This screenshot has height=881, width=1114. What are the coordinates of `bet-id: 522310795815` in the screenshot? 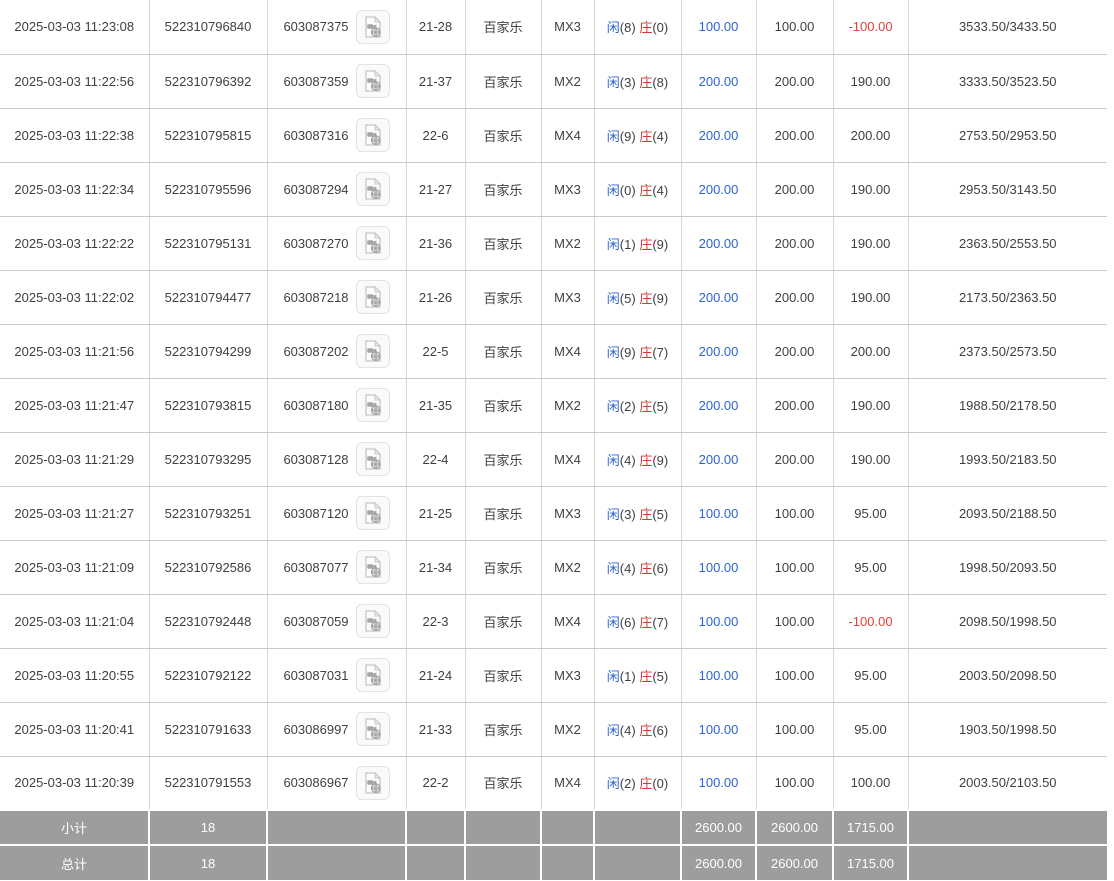 It's located at (208, 135).